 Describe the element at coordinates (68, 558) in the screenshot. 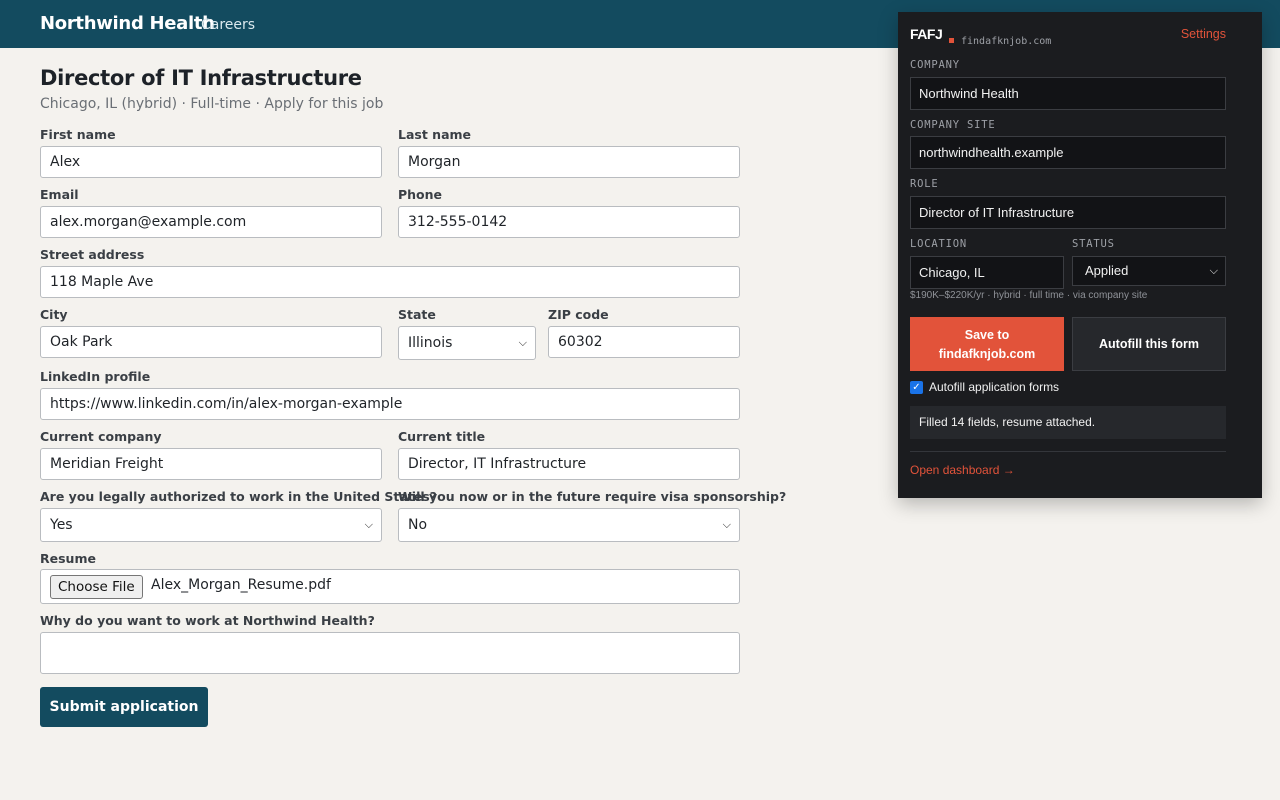

I see `resume-label: Resume` at that location.